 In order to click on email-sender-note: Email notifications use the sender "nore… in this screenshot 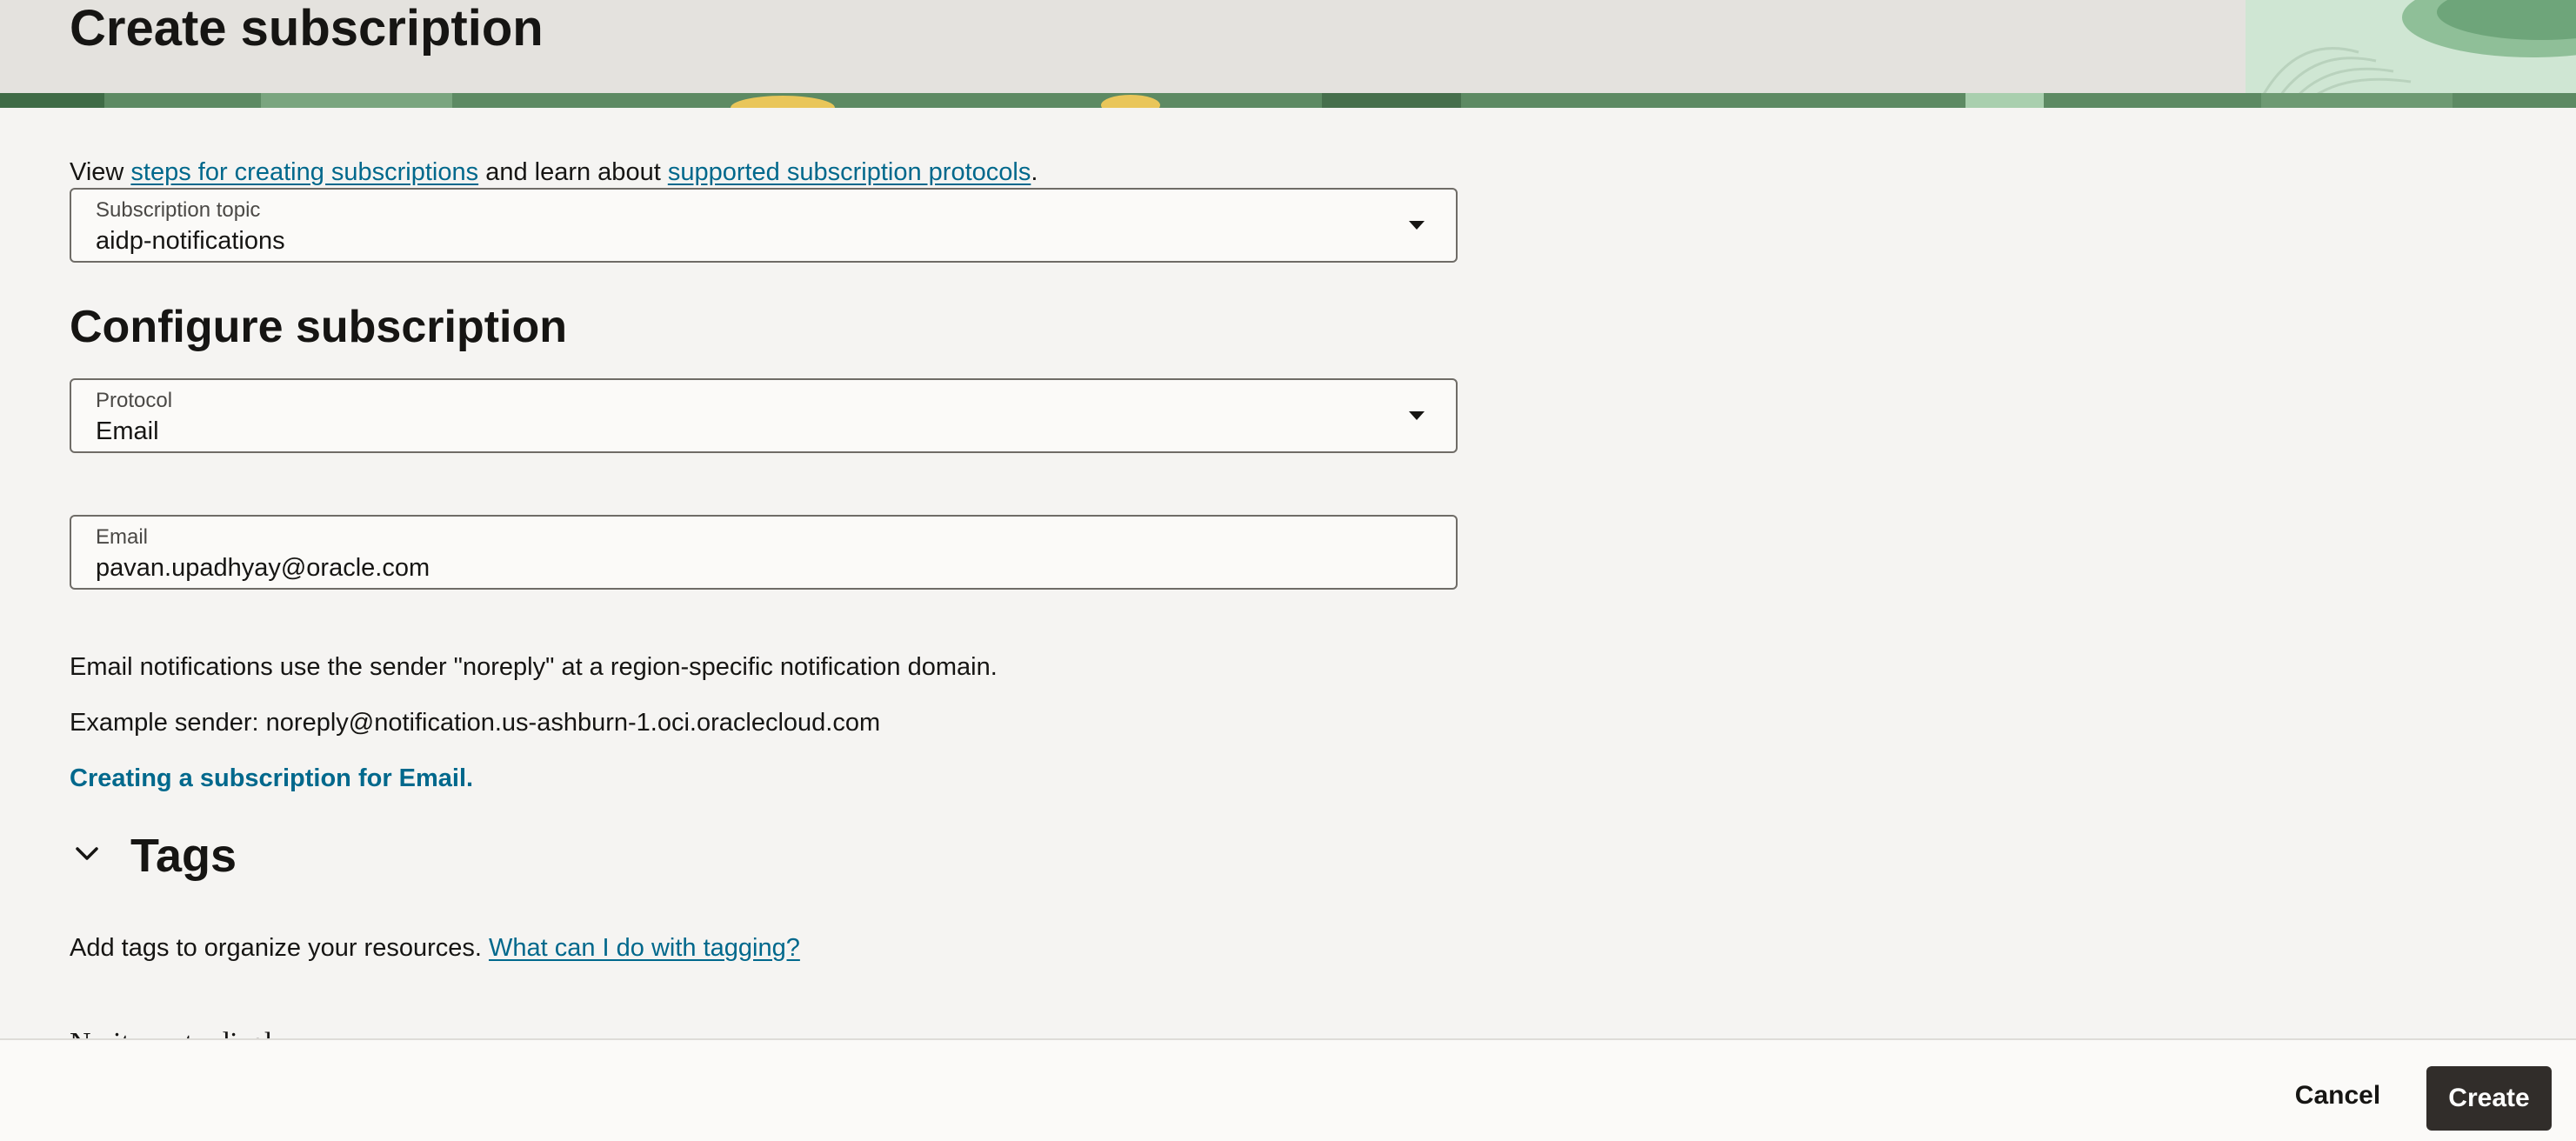, I will do `click(534, 667)`.